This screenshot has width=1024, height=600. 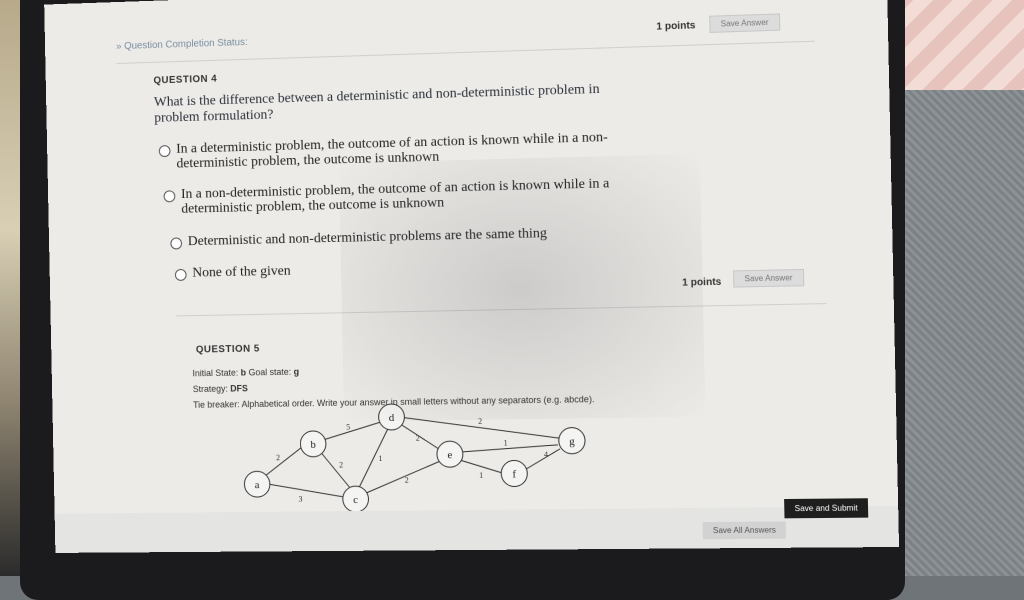 What do you see at coordinates (572, 442) in the screenshot?
I see `node-label: g` at bounding box center [572, 442].